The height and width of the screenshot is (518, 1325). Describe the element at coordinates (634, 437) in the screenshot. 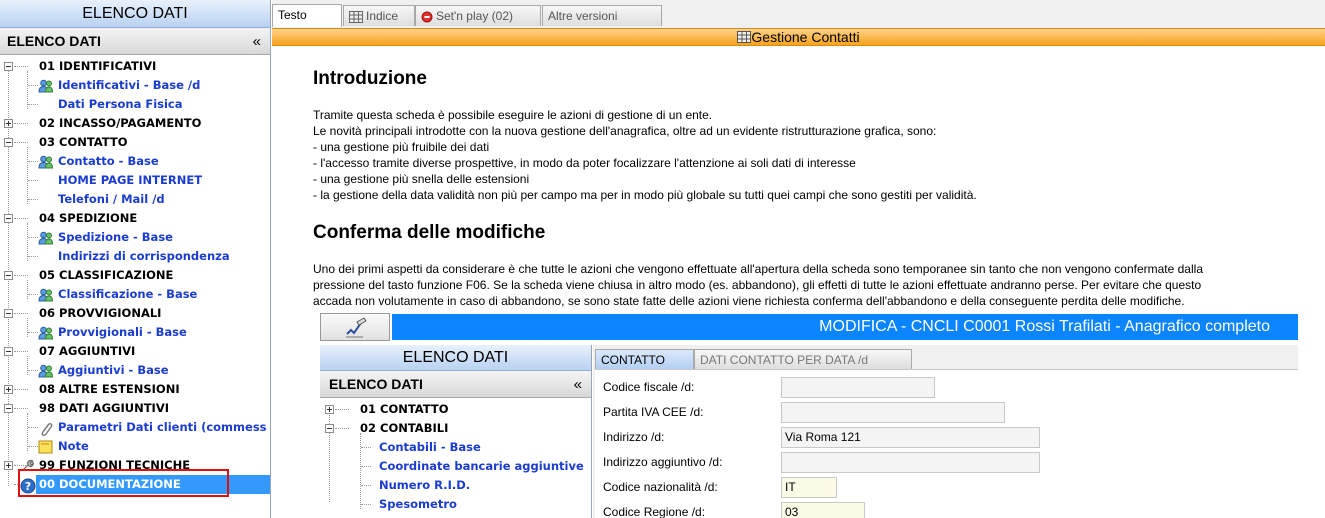

I see `field-label: Indirizzo /d:` at that location.